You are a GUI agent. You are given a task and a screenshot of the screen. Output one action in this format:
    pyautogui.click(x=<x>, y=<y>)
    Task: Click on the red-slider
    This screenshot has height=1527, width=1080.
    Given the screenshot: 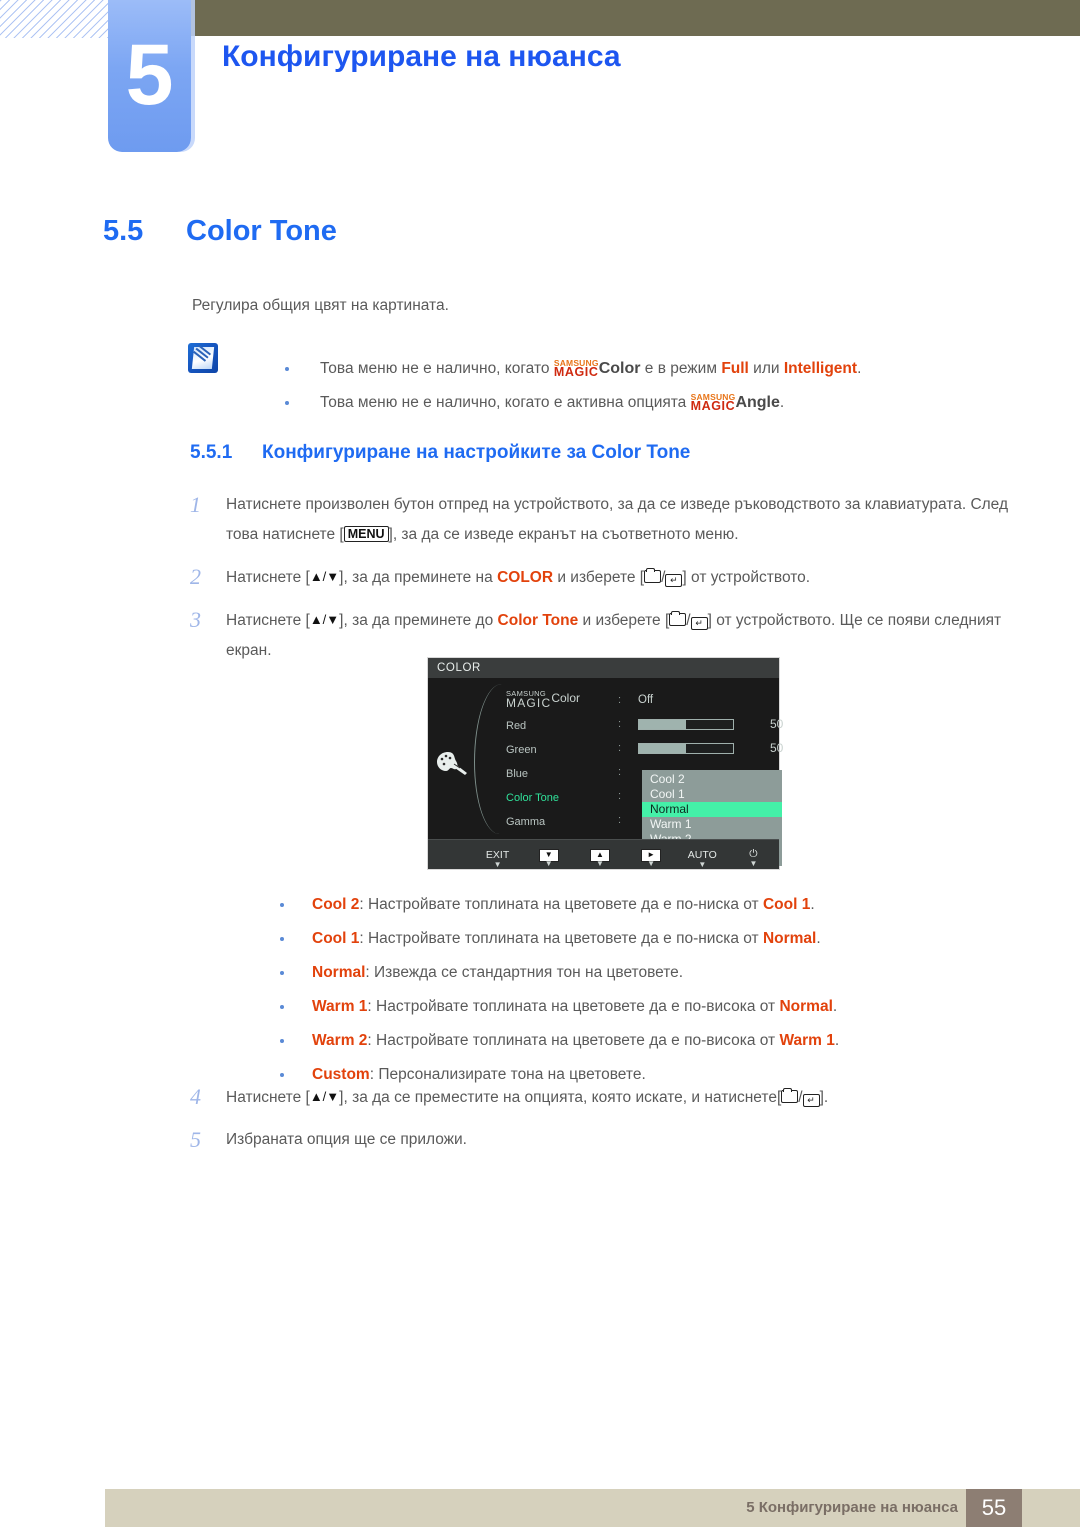 What is the action you would take?
    pyautogui.click(x=686, y=724)
    